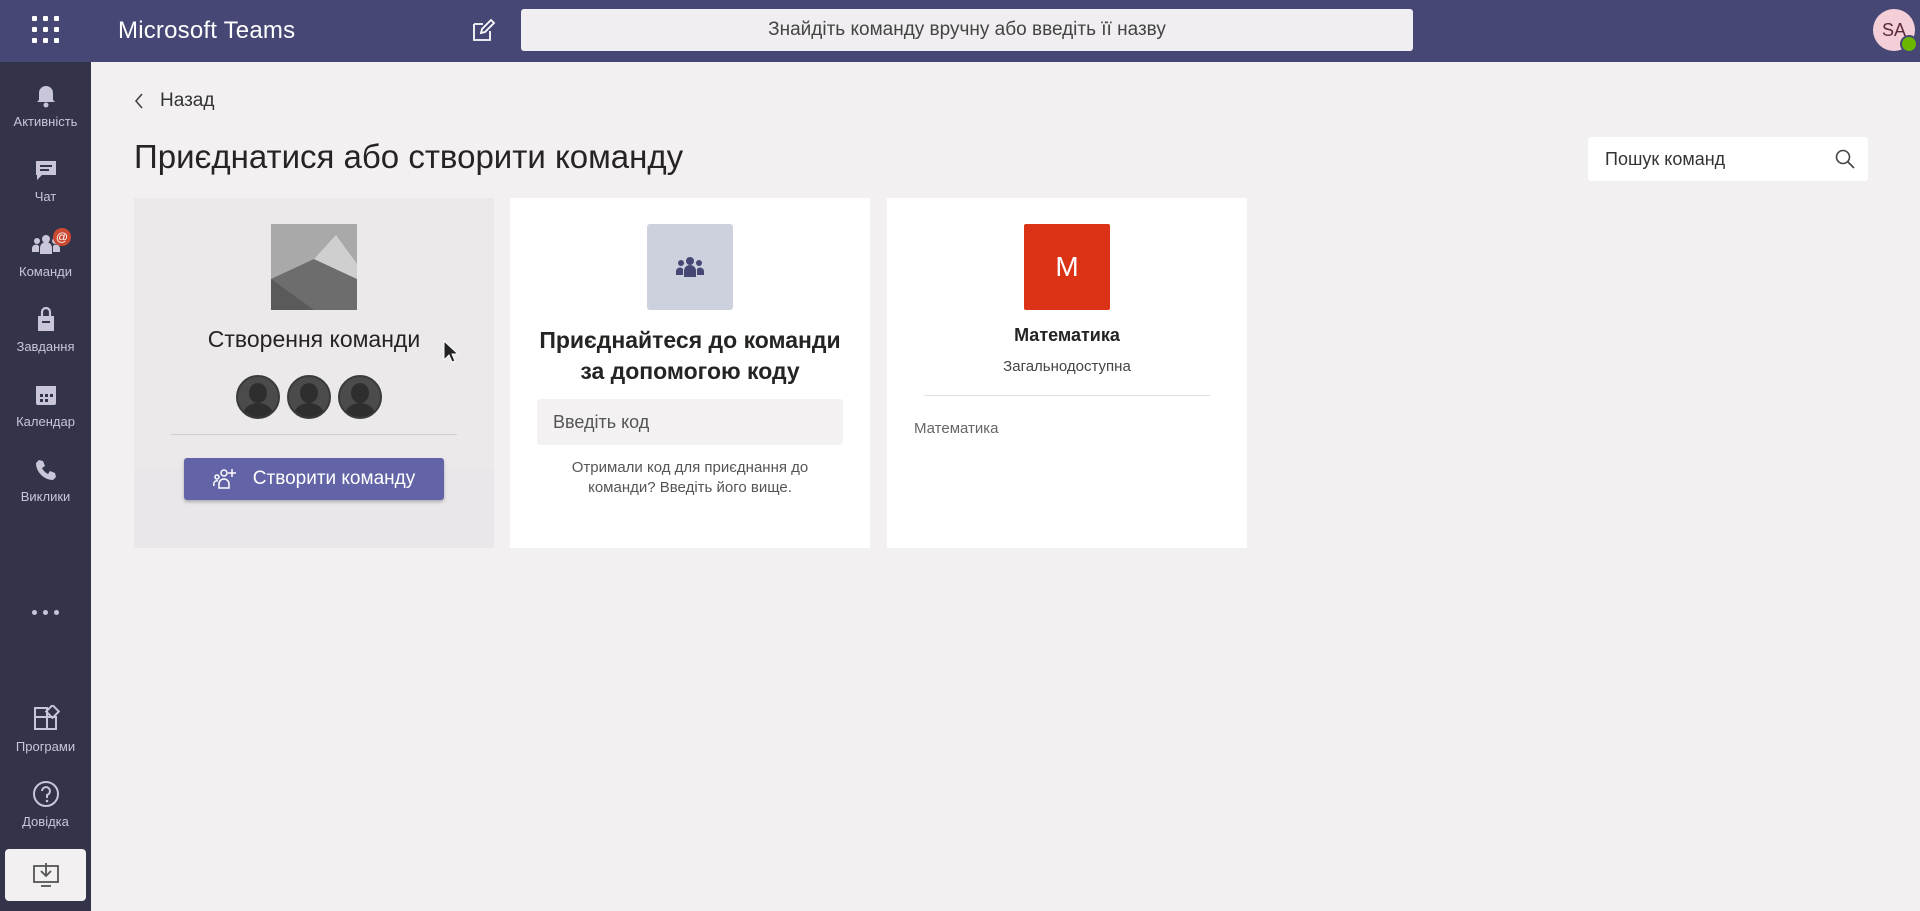  Describe the element at coordinates (45, 97) in the screenshot. I see `bell-icon` at that location.